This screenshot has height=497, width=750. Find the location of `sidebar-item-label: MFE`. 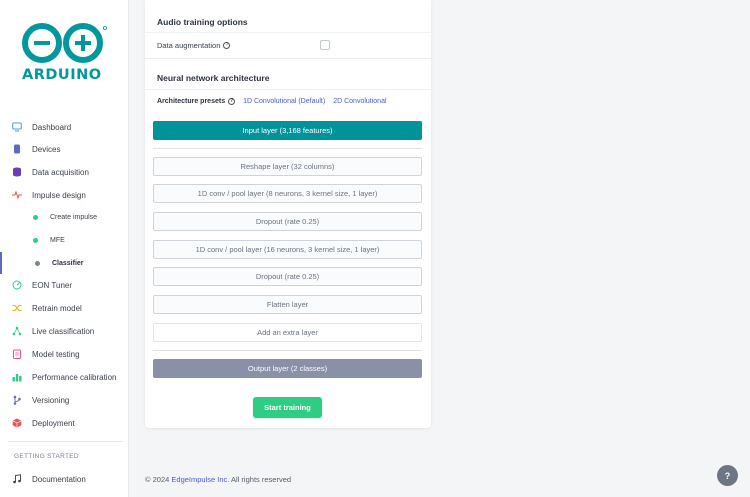

sidebar-item-label: MFE is located at coordinates (57, 240).